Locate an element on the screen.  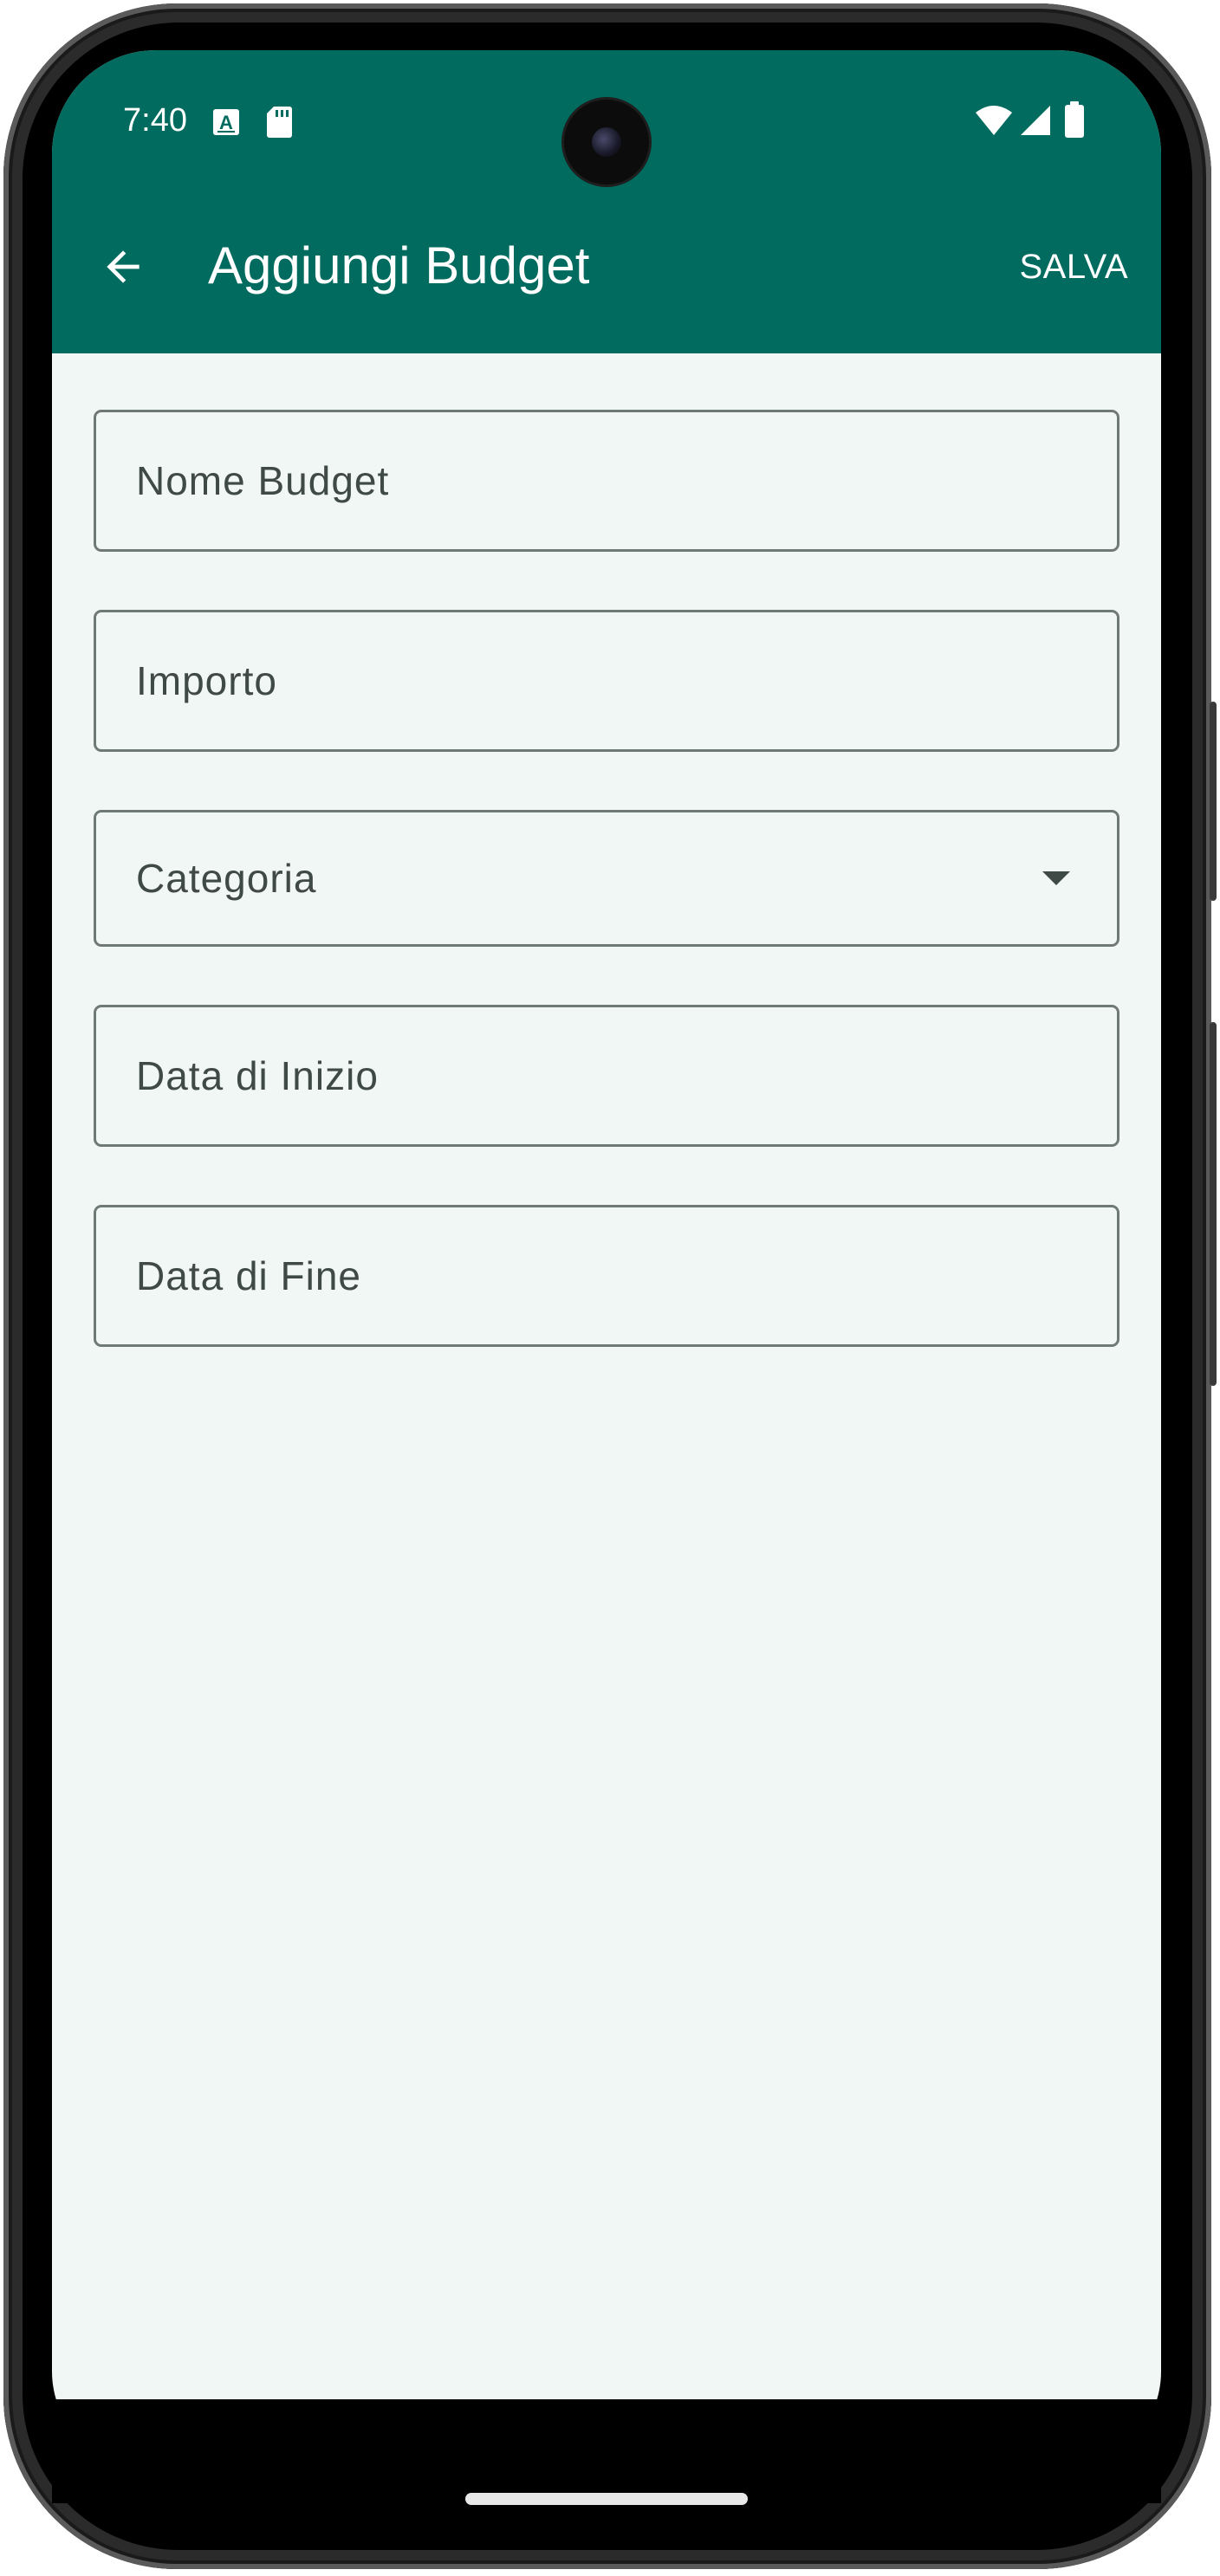
category-dropdown: Categoria is located at coordinates (606, 878).